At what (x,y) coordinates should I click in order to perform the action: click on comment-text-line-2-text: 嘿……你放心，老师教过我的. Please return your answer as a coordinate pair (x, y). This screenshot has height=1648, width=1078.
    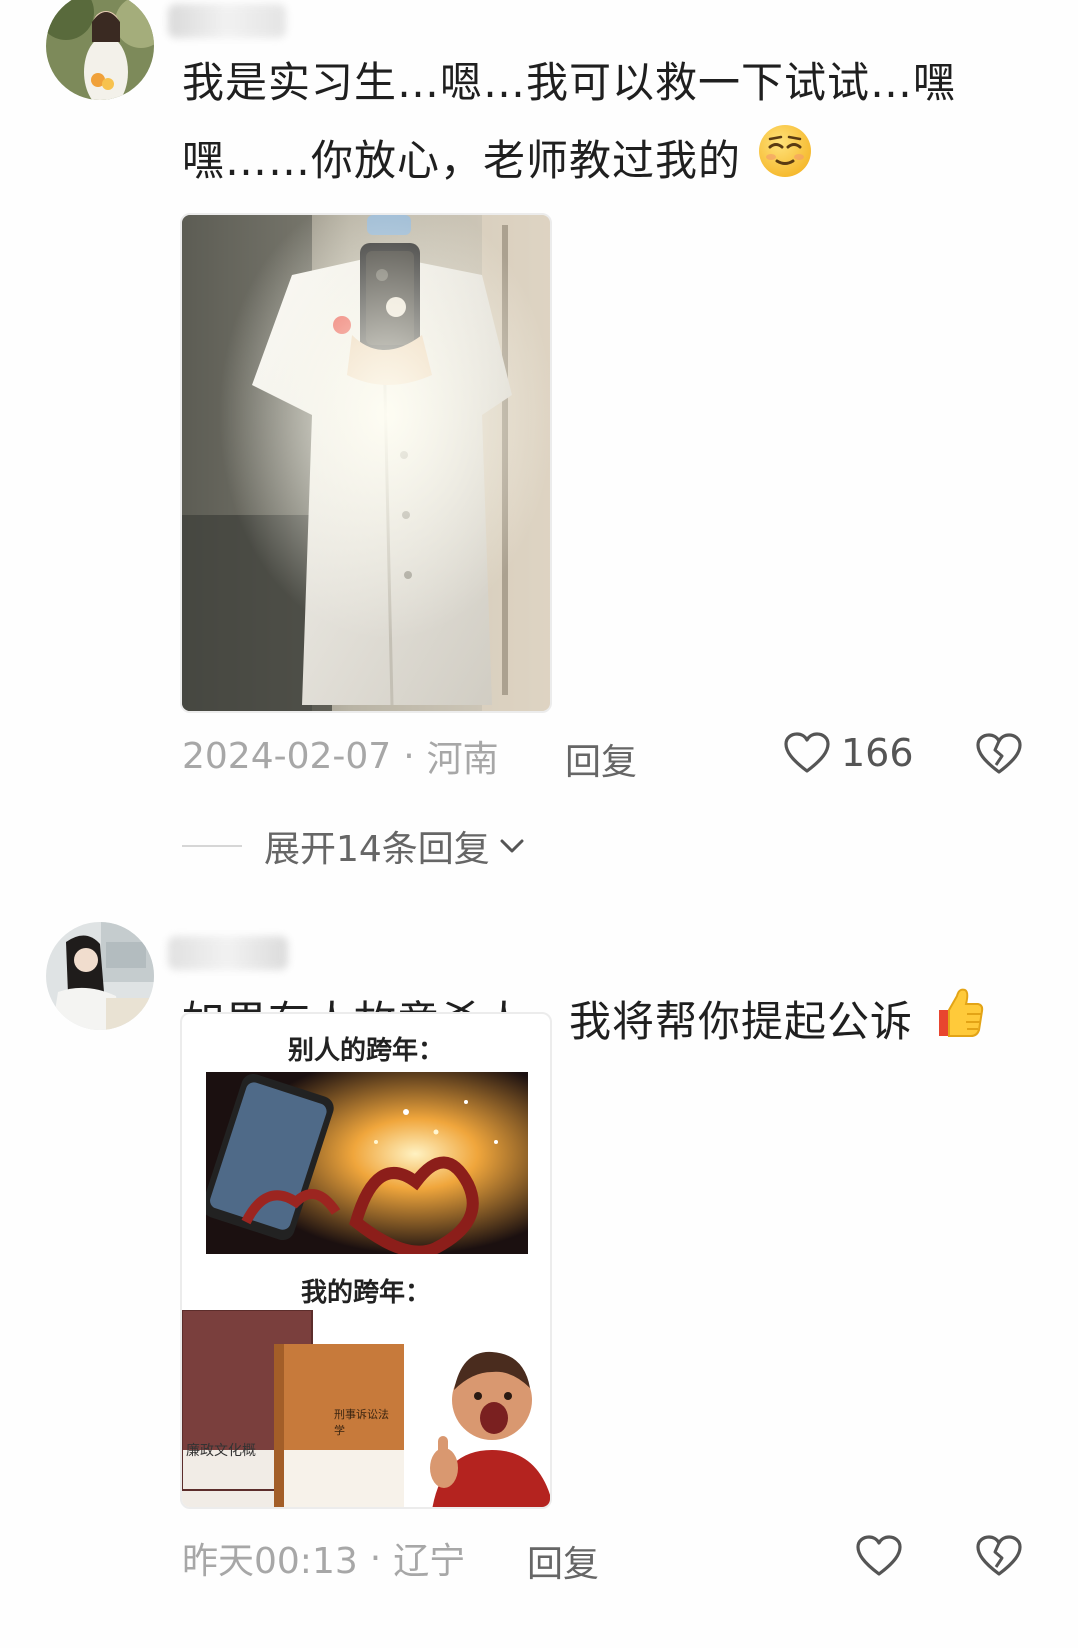
    Looking at the image, I should click on (462, 160).